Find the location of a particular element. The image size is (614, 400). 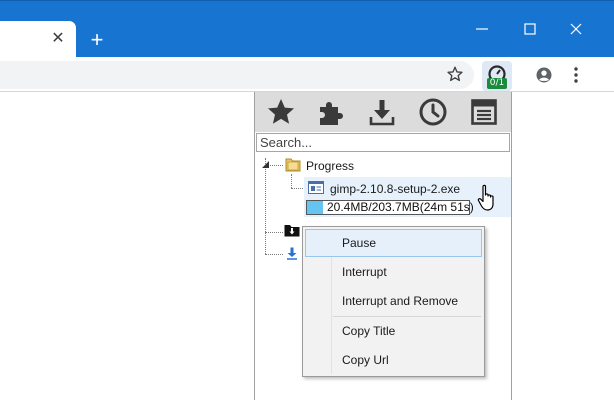

puzzle-icon is located at coordinates (331, 112).